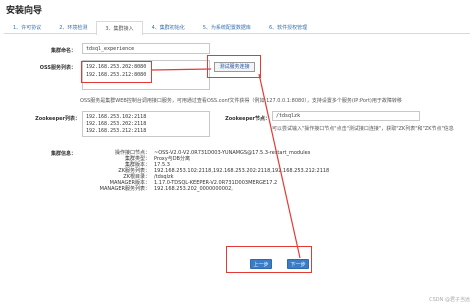 This screenshot has width=474, height=305. Describe the element at coordinates (298, 264) in the screenshot. I see `next-step-button: 下一步` at that location.